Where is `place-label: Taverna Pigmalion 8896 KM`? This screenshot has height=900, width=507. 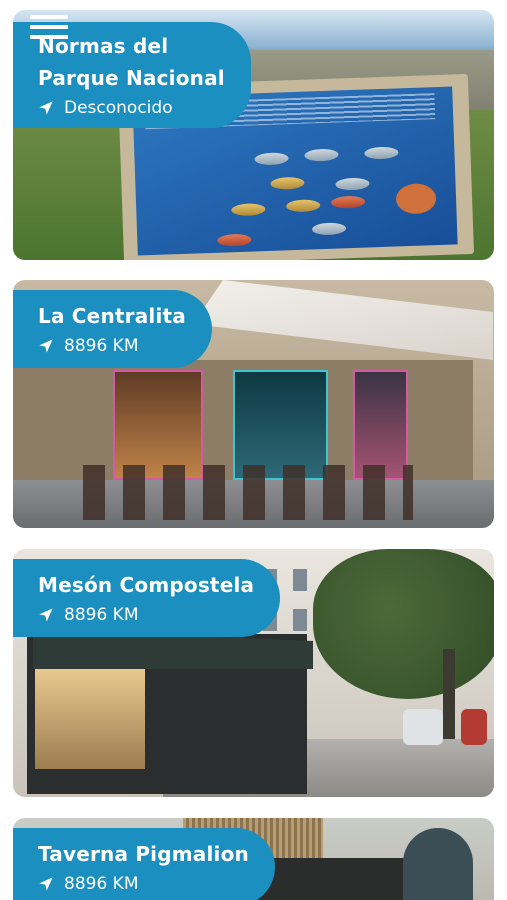 place-label: Taverna Pigmalion 8896 KM is located at coordinates (144, 864).